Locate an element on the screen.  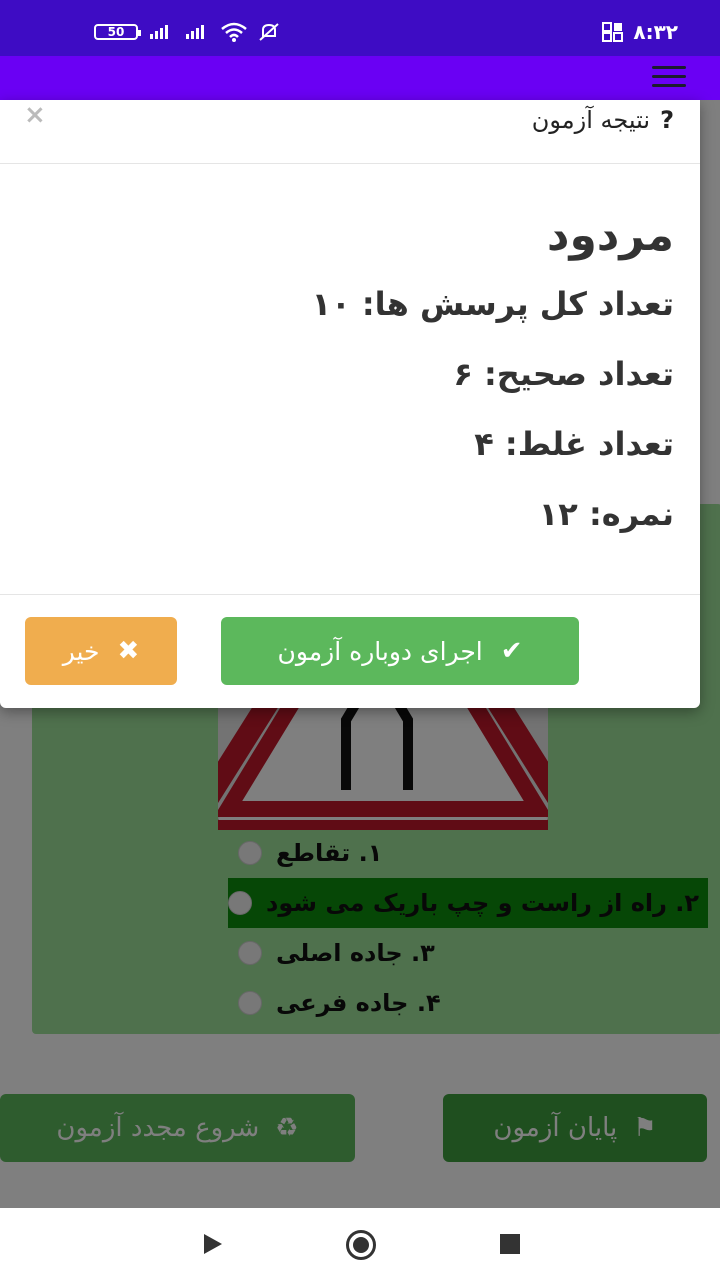
wifi-icon is located at coordinates (234, 32).